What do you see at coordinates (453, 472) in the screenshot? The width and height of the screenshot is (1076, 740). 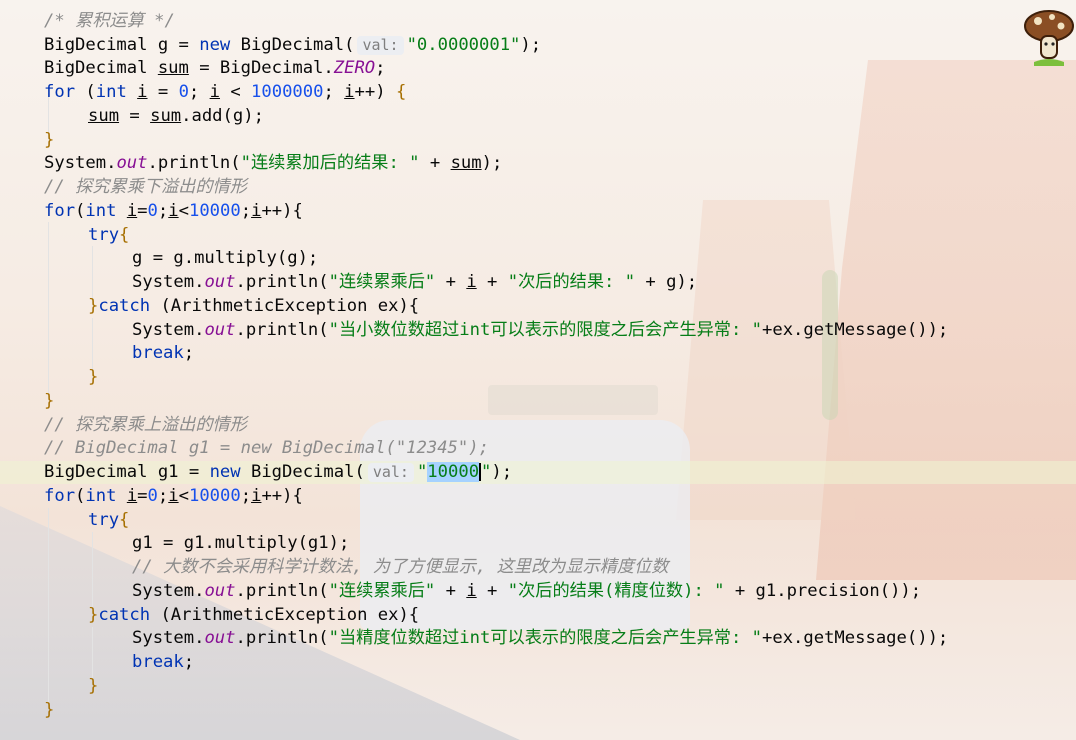 I see `selected-text: 10000` at bounding box center [453, 472].